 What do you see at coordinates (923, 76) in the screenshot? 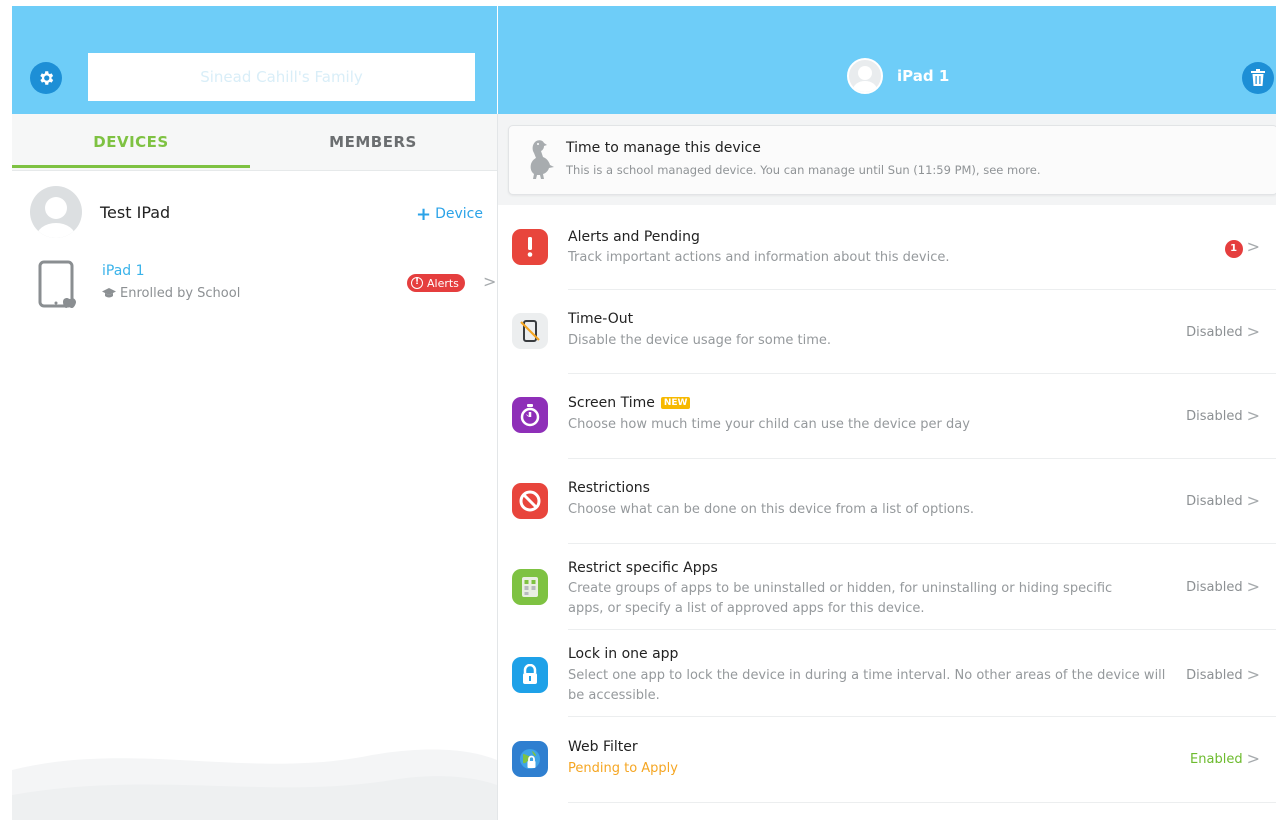
I see `device-title: iPad 1` at bounding box center [923, 76].